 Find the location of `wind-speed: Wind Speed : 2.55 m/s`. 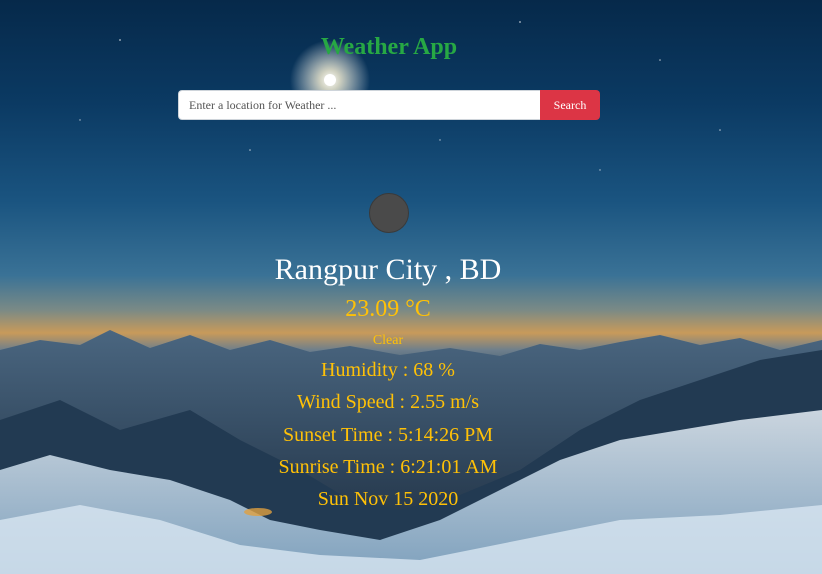

wind-speed: Wind Speed : 2.55 m/s is located at coordinates (388, 402).